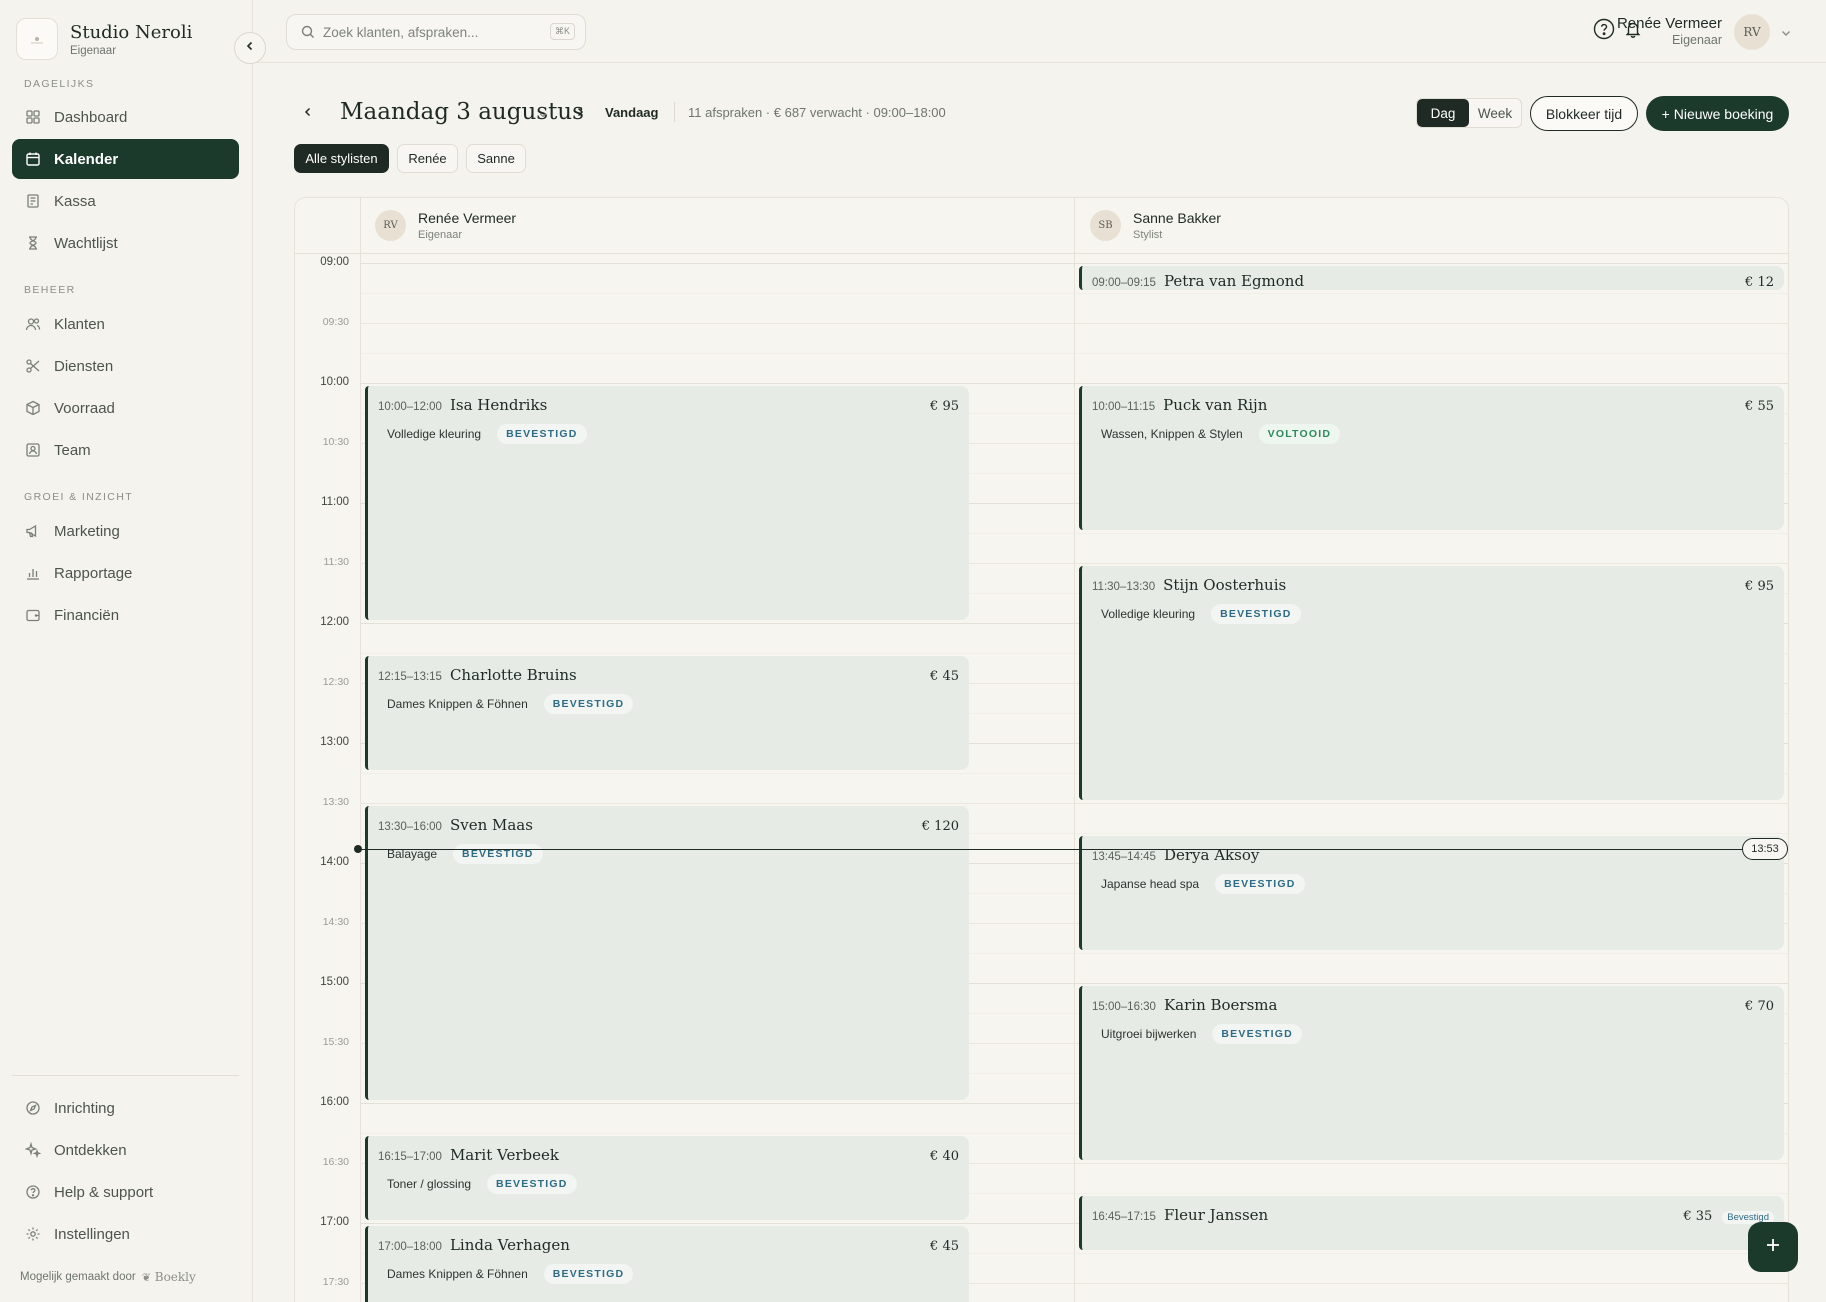  I want to click on sidebar-item-kassa: Kassa, so click(125, 201).